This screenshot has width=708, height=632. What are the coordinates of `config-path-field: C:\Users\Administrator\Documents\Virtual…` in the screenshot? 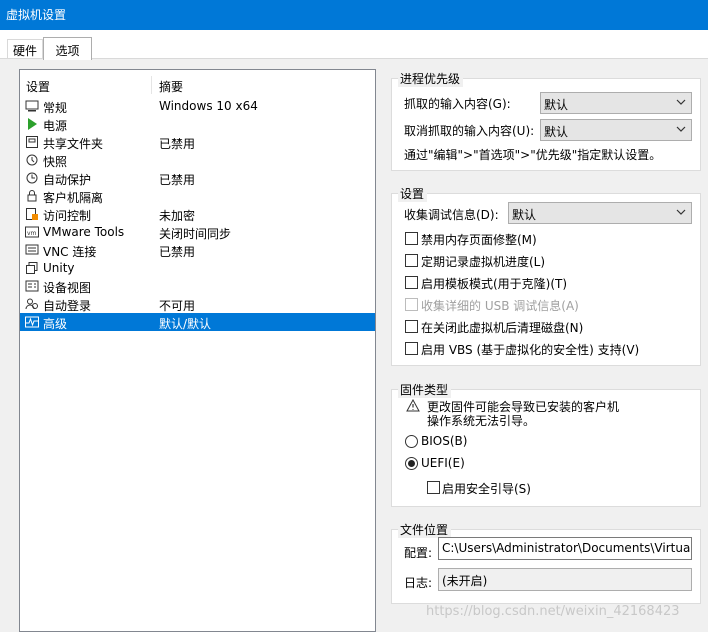 It's located at (565, 548).